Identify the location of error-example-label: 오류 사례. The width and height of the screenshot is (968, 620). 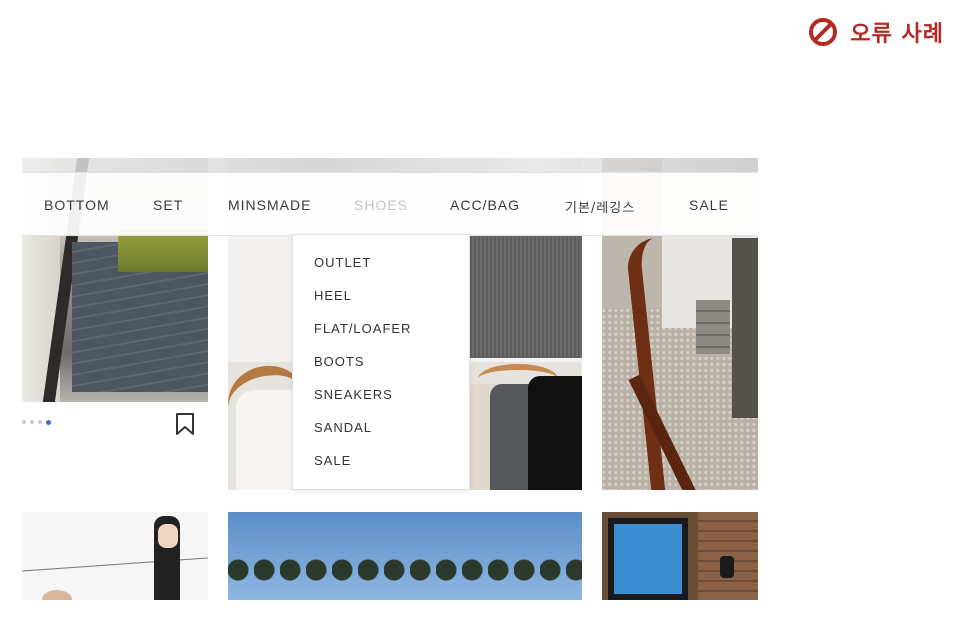
(897, 34).